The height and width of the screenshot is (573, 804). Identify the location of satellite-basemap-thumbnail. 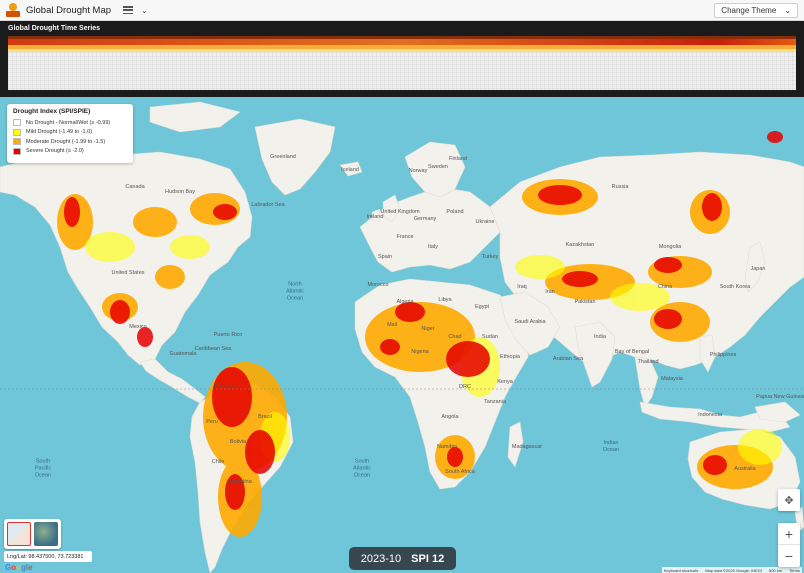
(46, 534).